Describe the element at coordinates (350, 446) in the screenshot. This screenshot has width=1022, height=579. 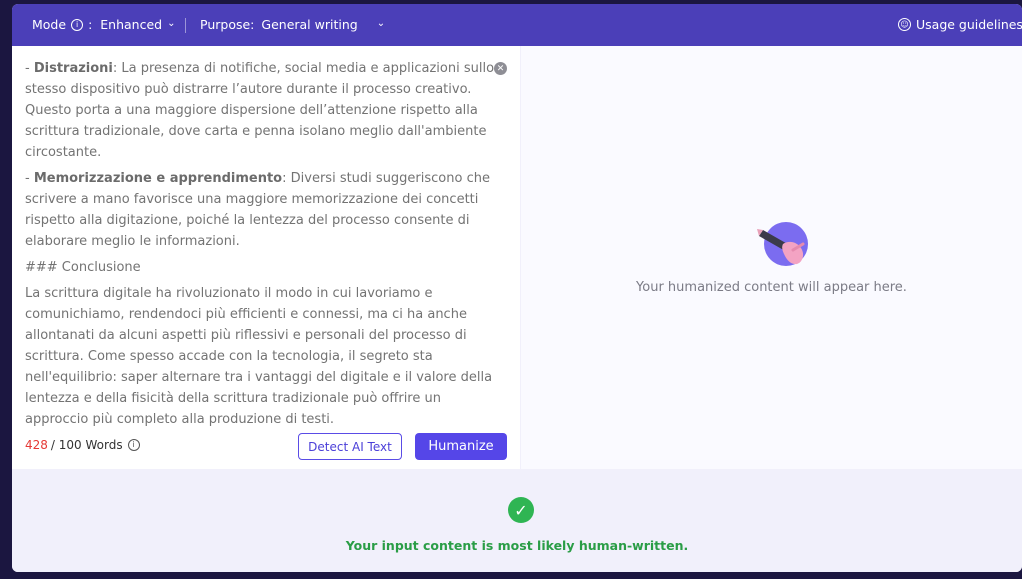
I see `detect-ai-text-button: Detect AI Text` at that location.